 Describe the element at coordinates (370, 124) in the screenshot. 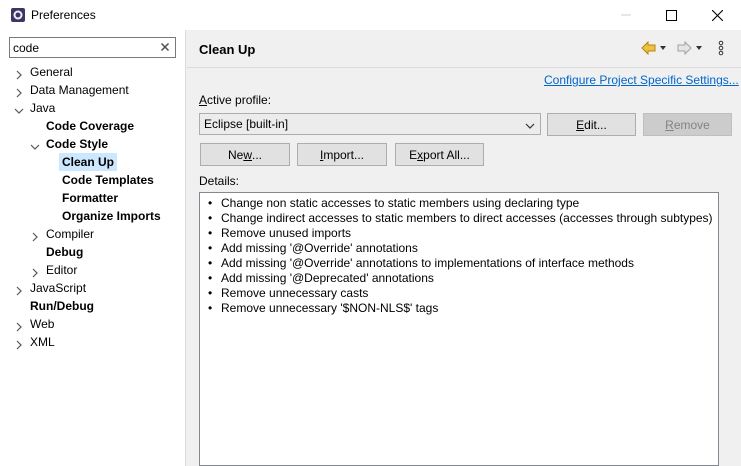

I see `active-profile-select: Eclipse [built-in]` at that location.